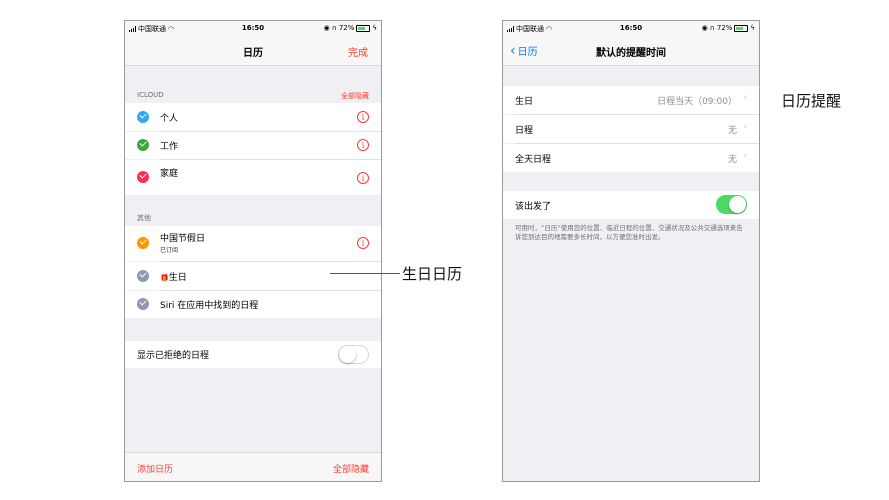  What do you see at coordinates (631, 53) in the screenshot?
I see `page-title: 默认的提醒时间` at bounding box center [631, 53].